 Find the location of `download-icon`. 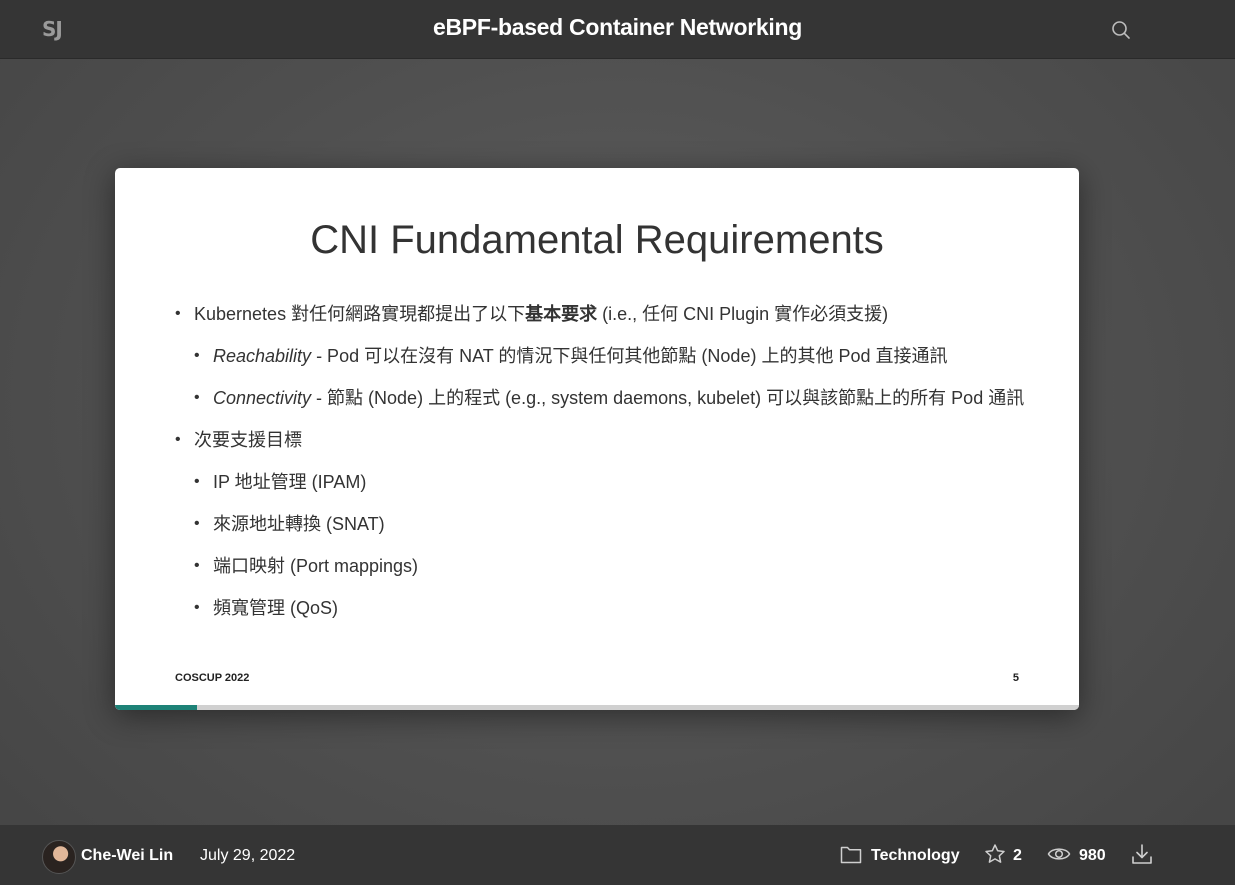

download-icon is located at coordinates (1142, 856).